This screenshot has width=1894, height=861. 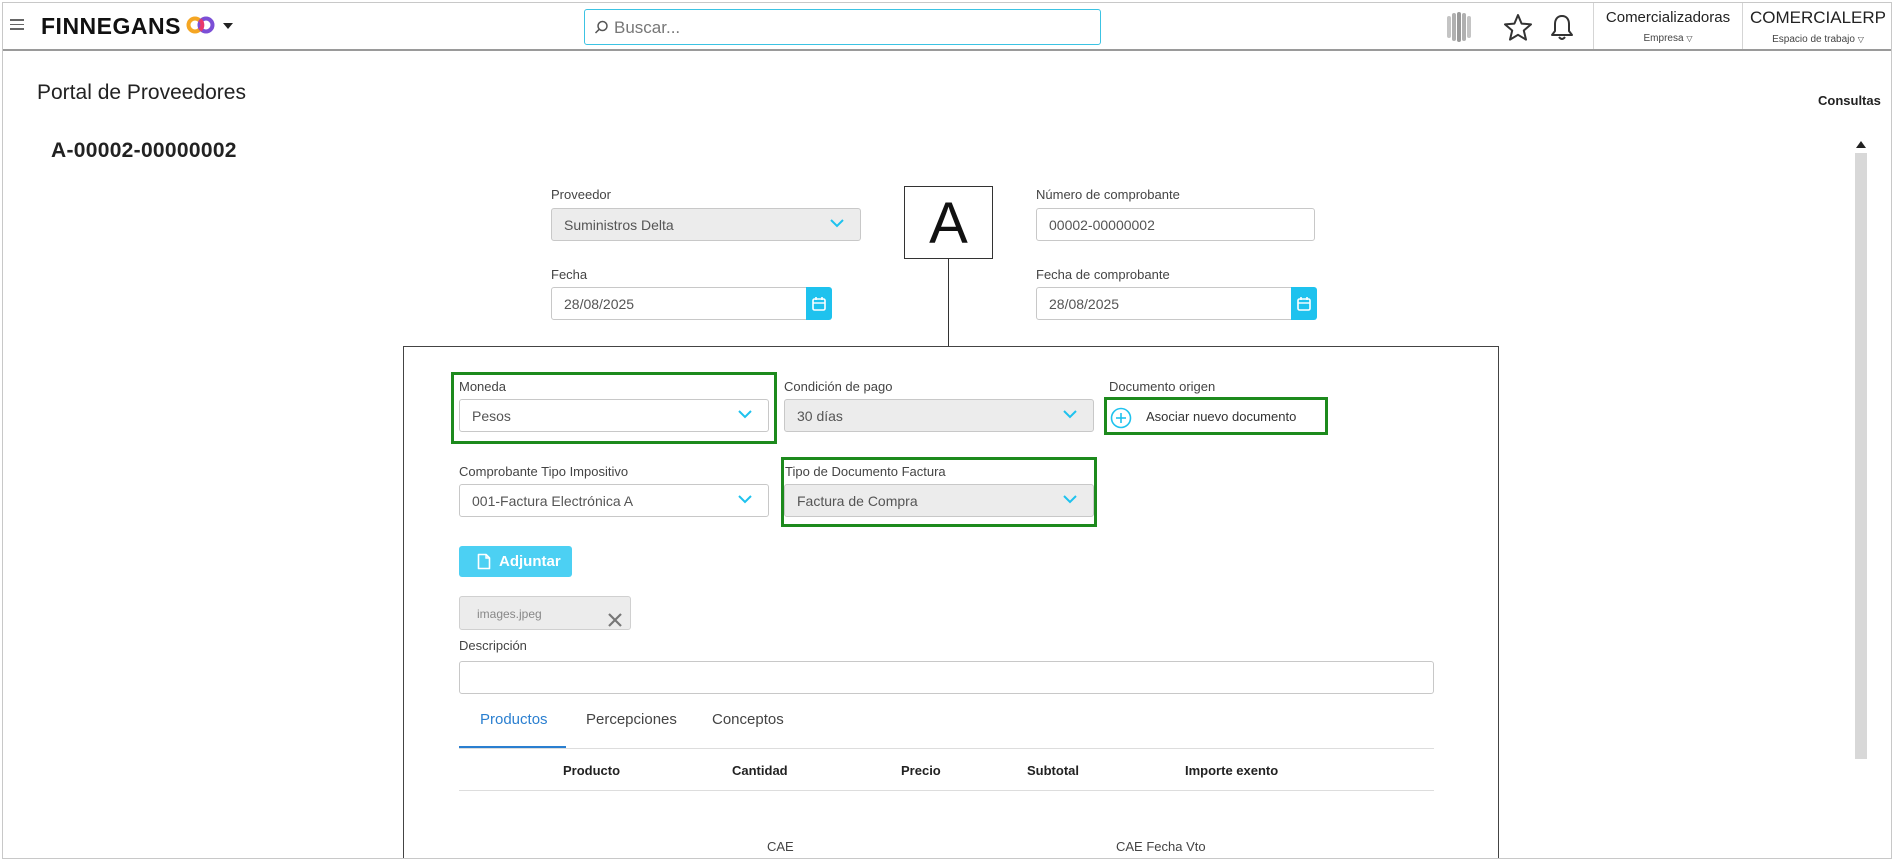 I want to click on workspace-name: COMERCIALERP, so click(x=1818, y=17).